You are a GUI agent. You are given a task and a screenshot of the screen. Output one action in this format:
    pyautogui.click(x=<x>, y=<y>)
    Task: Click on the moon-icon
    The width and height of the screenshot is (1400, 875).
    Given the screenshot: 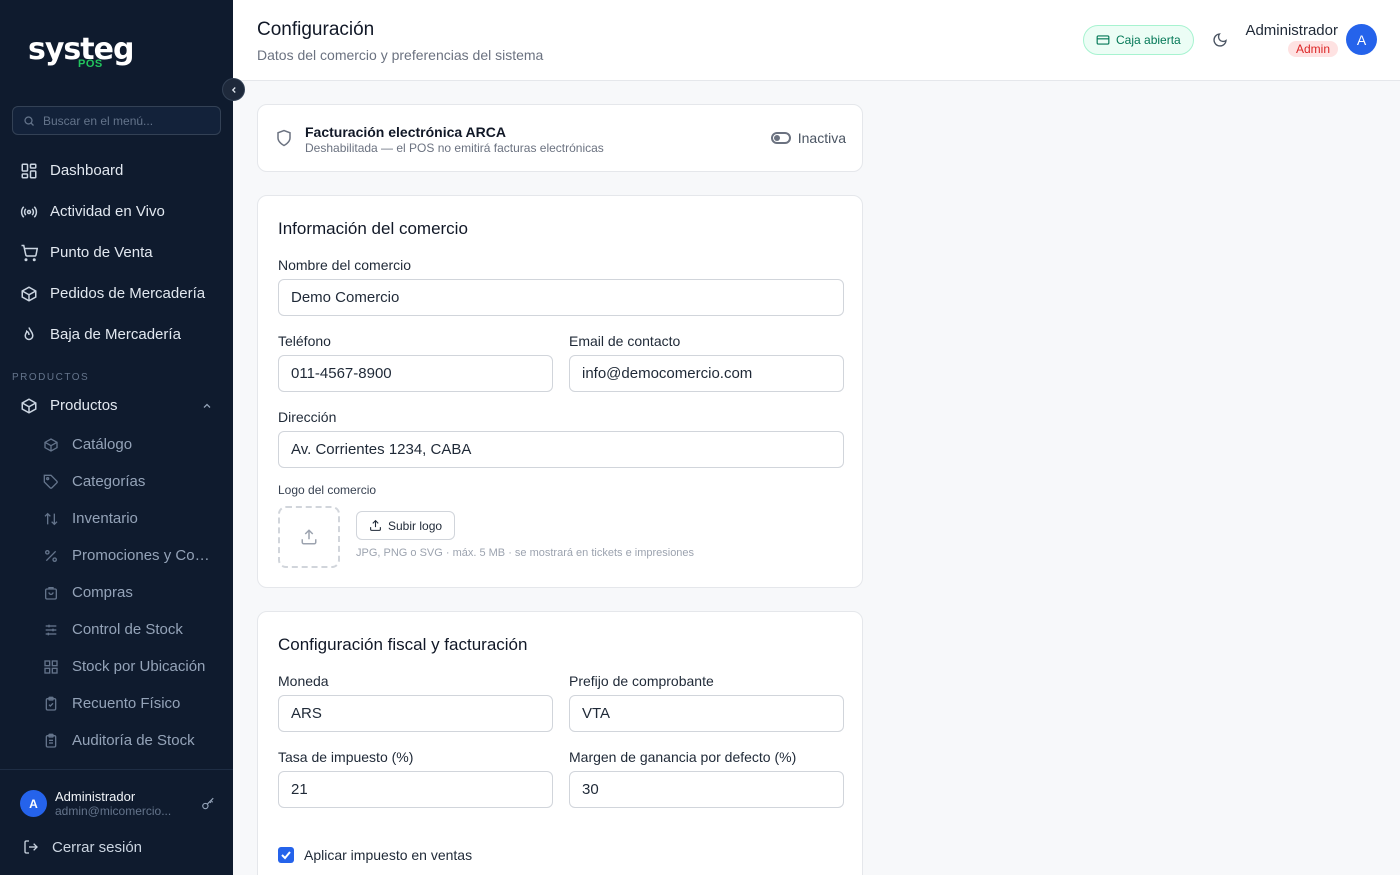 What is the action you would take?
    pyautogui.click(x=1220, y=40)
    